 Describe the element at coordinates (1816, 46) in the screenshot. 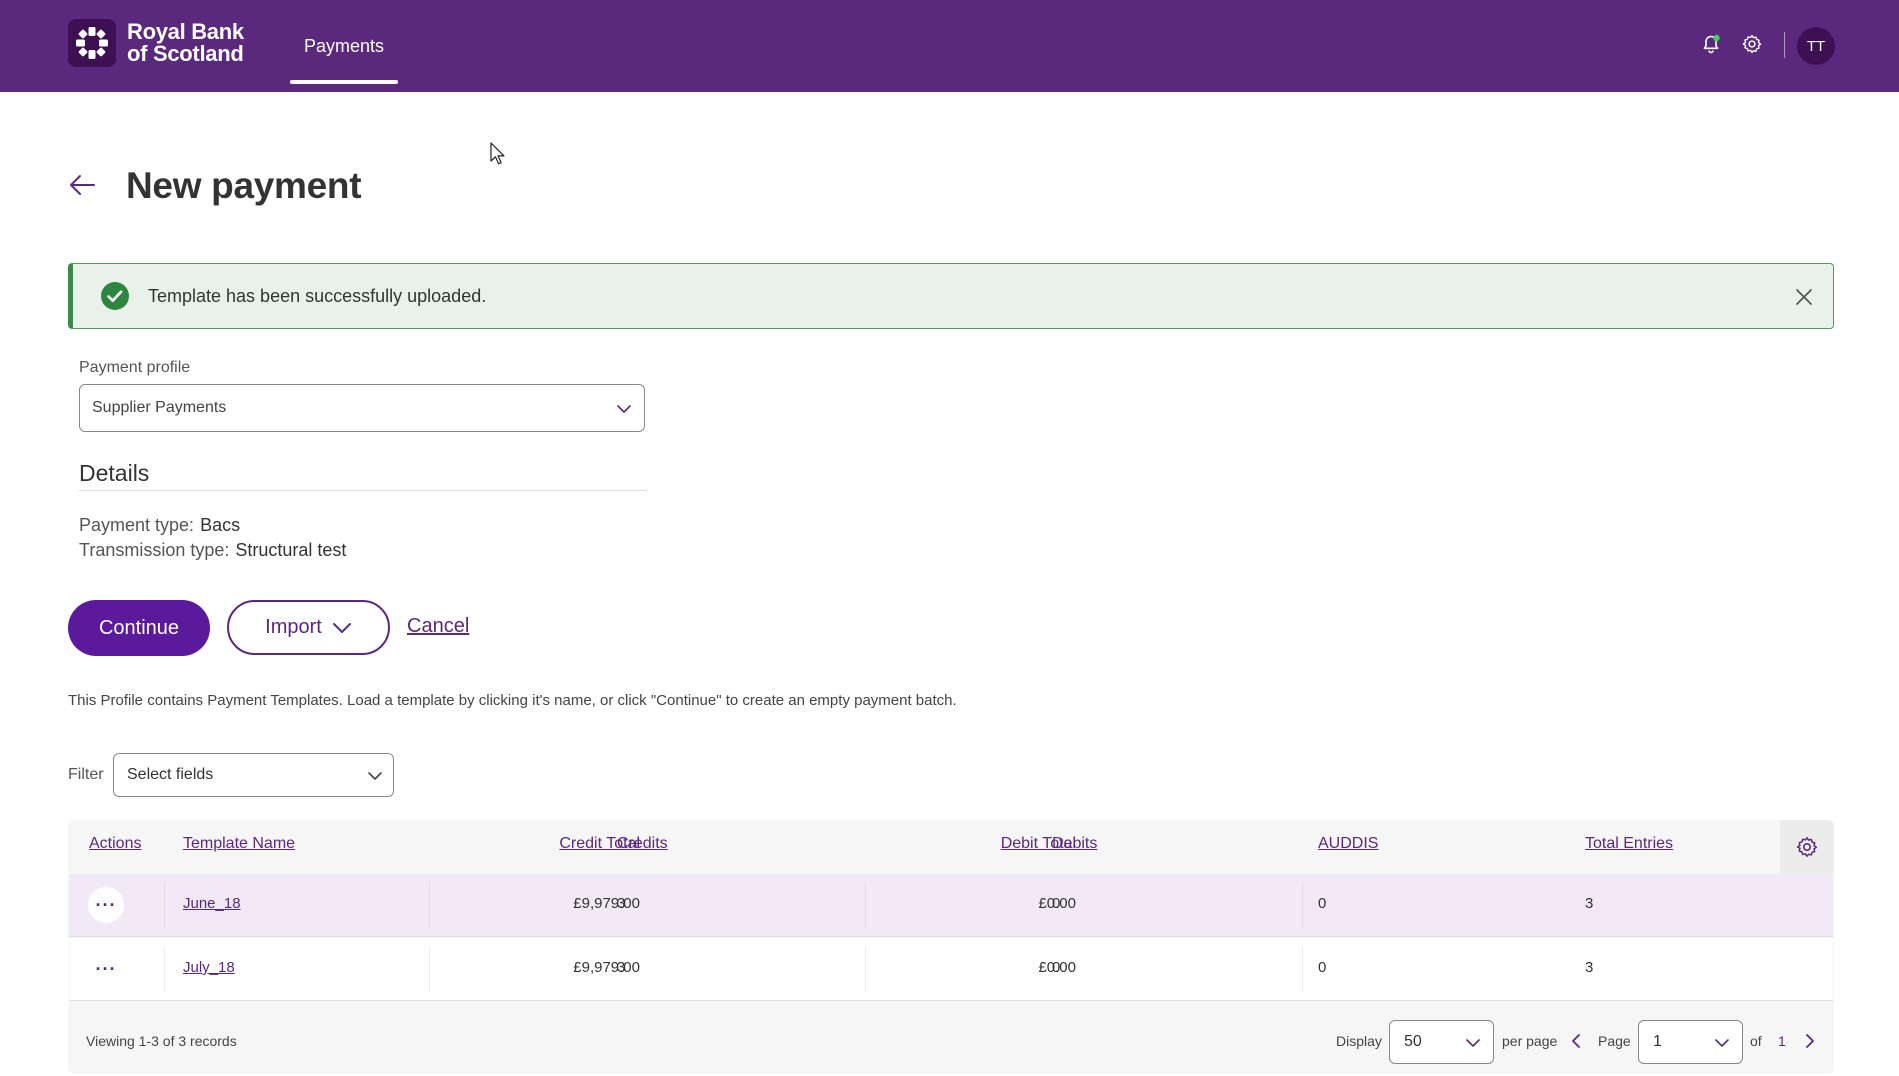

I see `user-avatar: TT` at that location.